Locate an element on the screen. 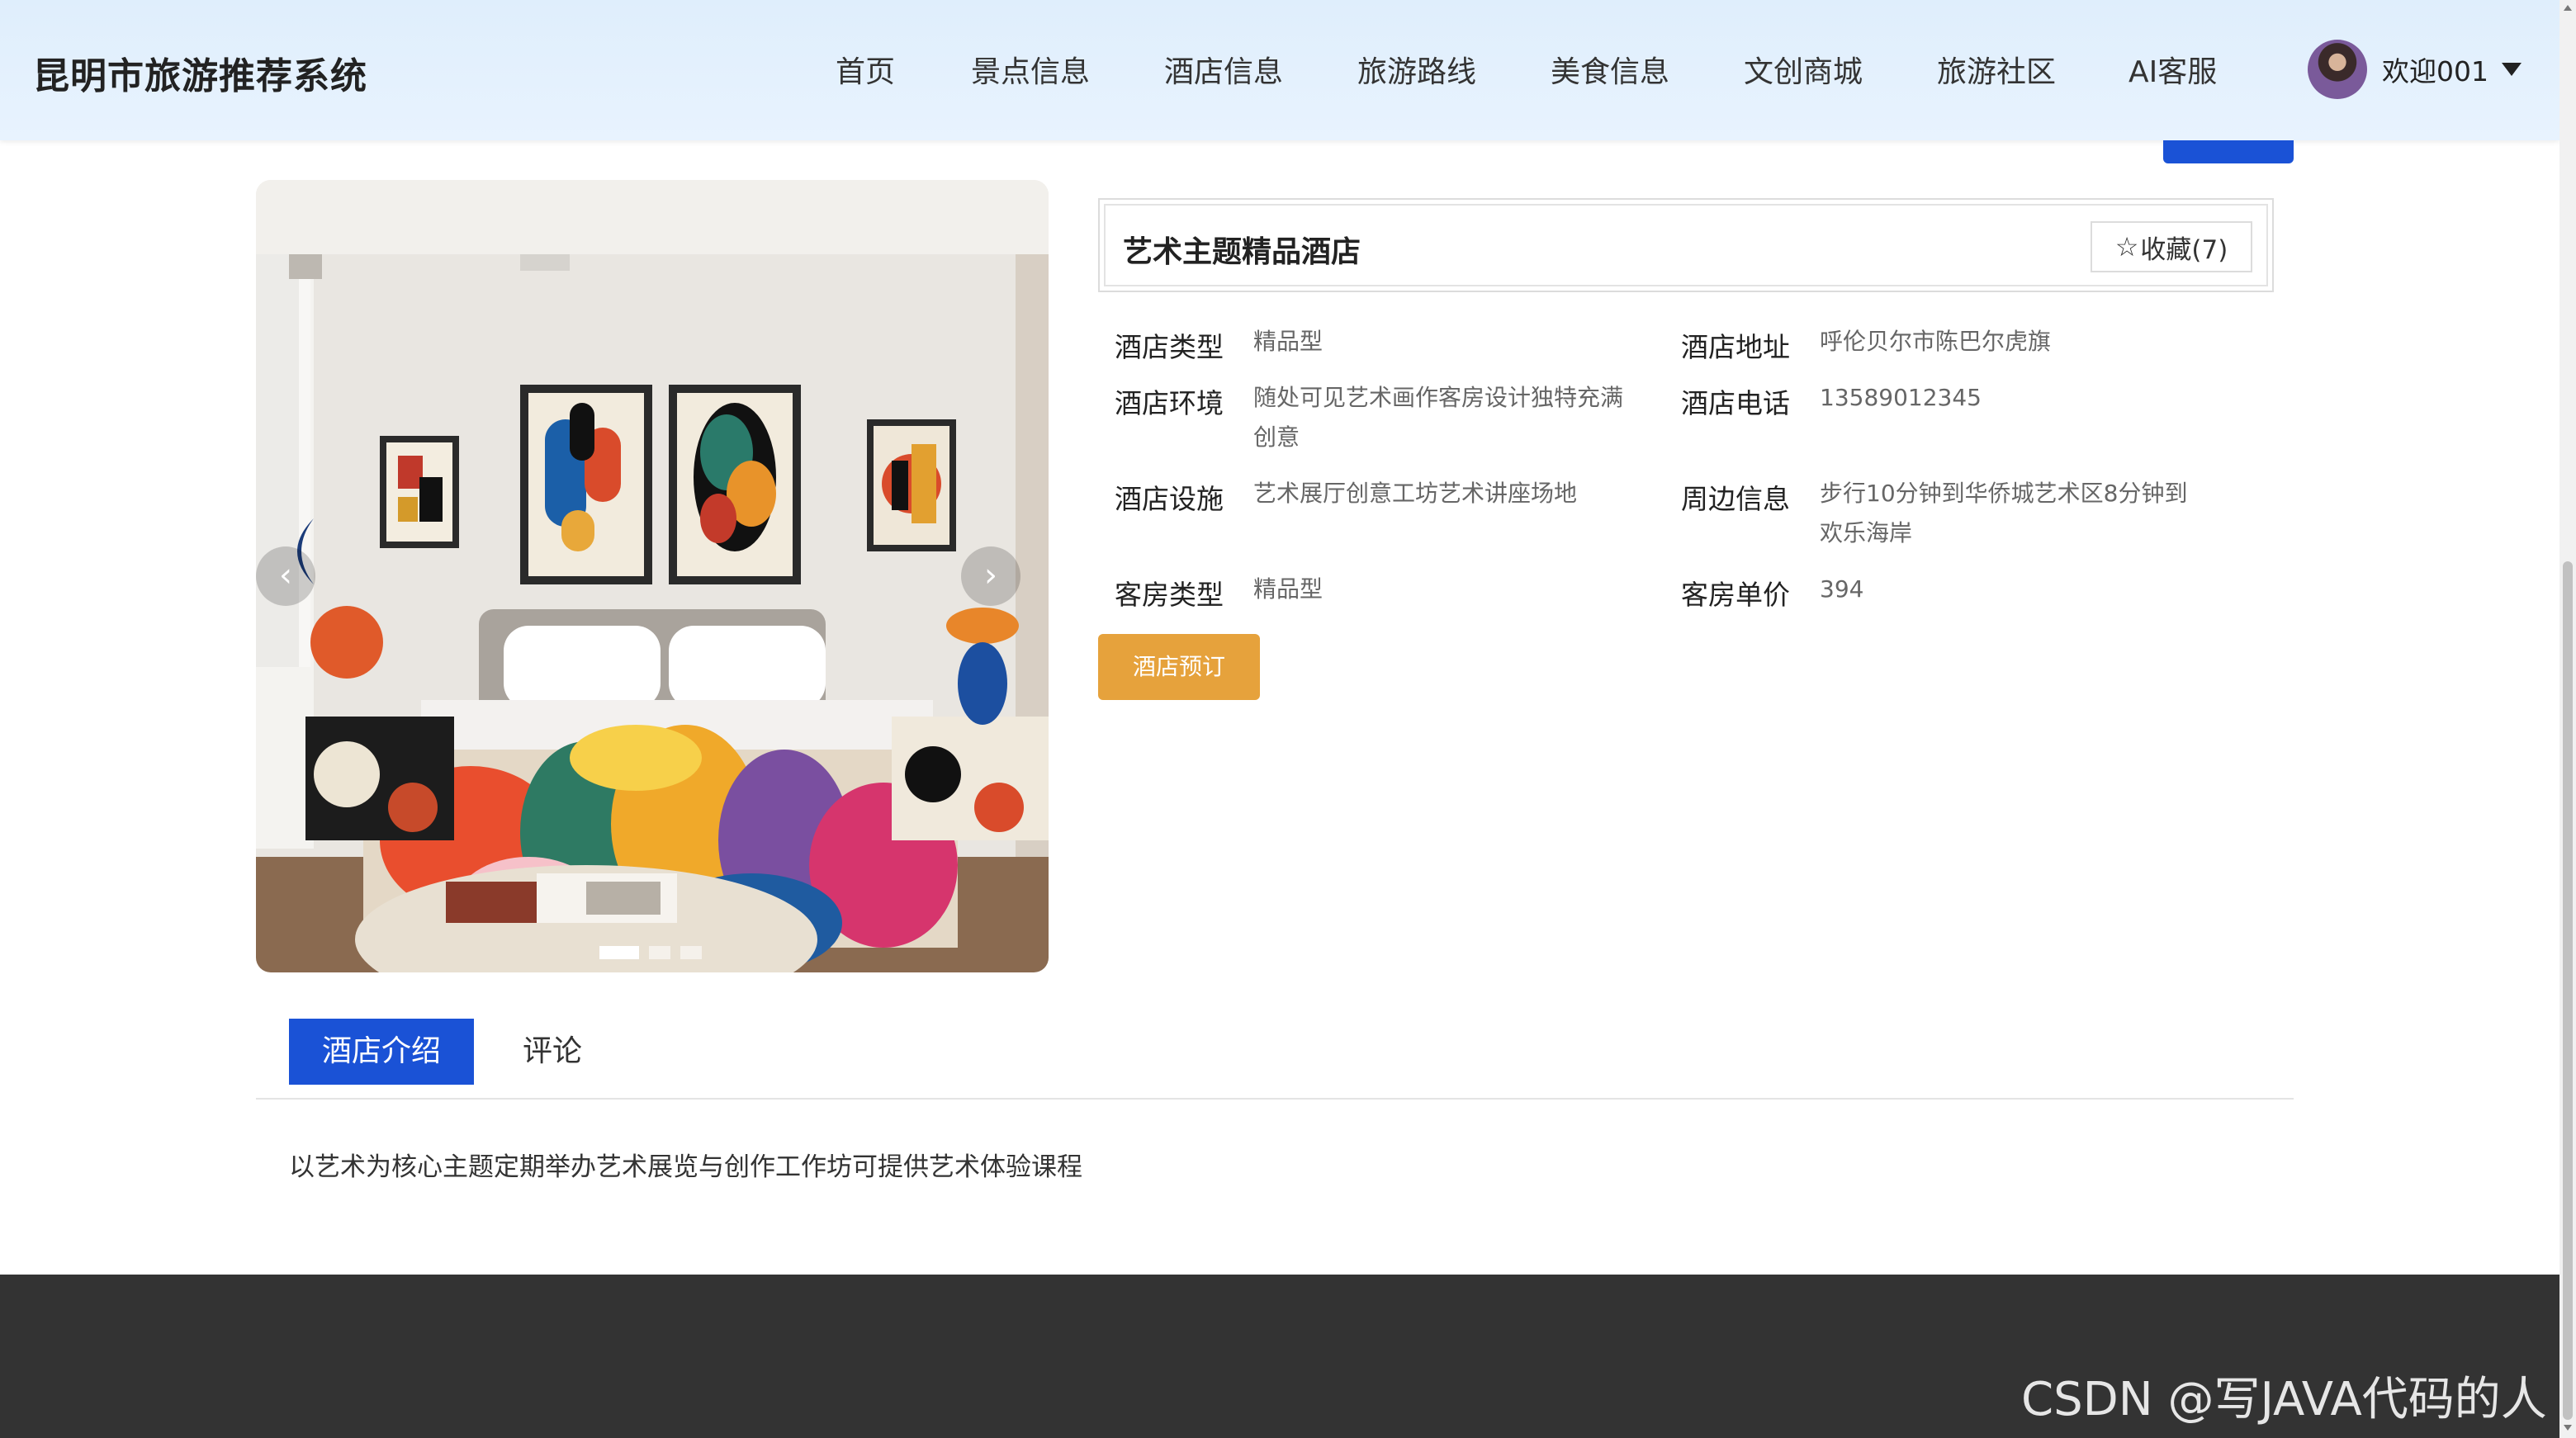 This screenshot has height=1438, width=2576. watermark-text: CSDN @写JAVA代码的人 is located at coordinates (2284, 1399).